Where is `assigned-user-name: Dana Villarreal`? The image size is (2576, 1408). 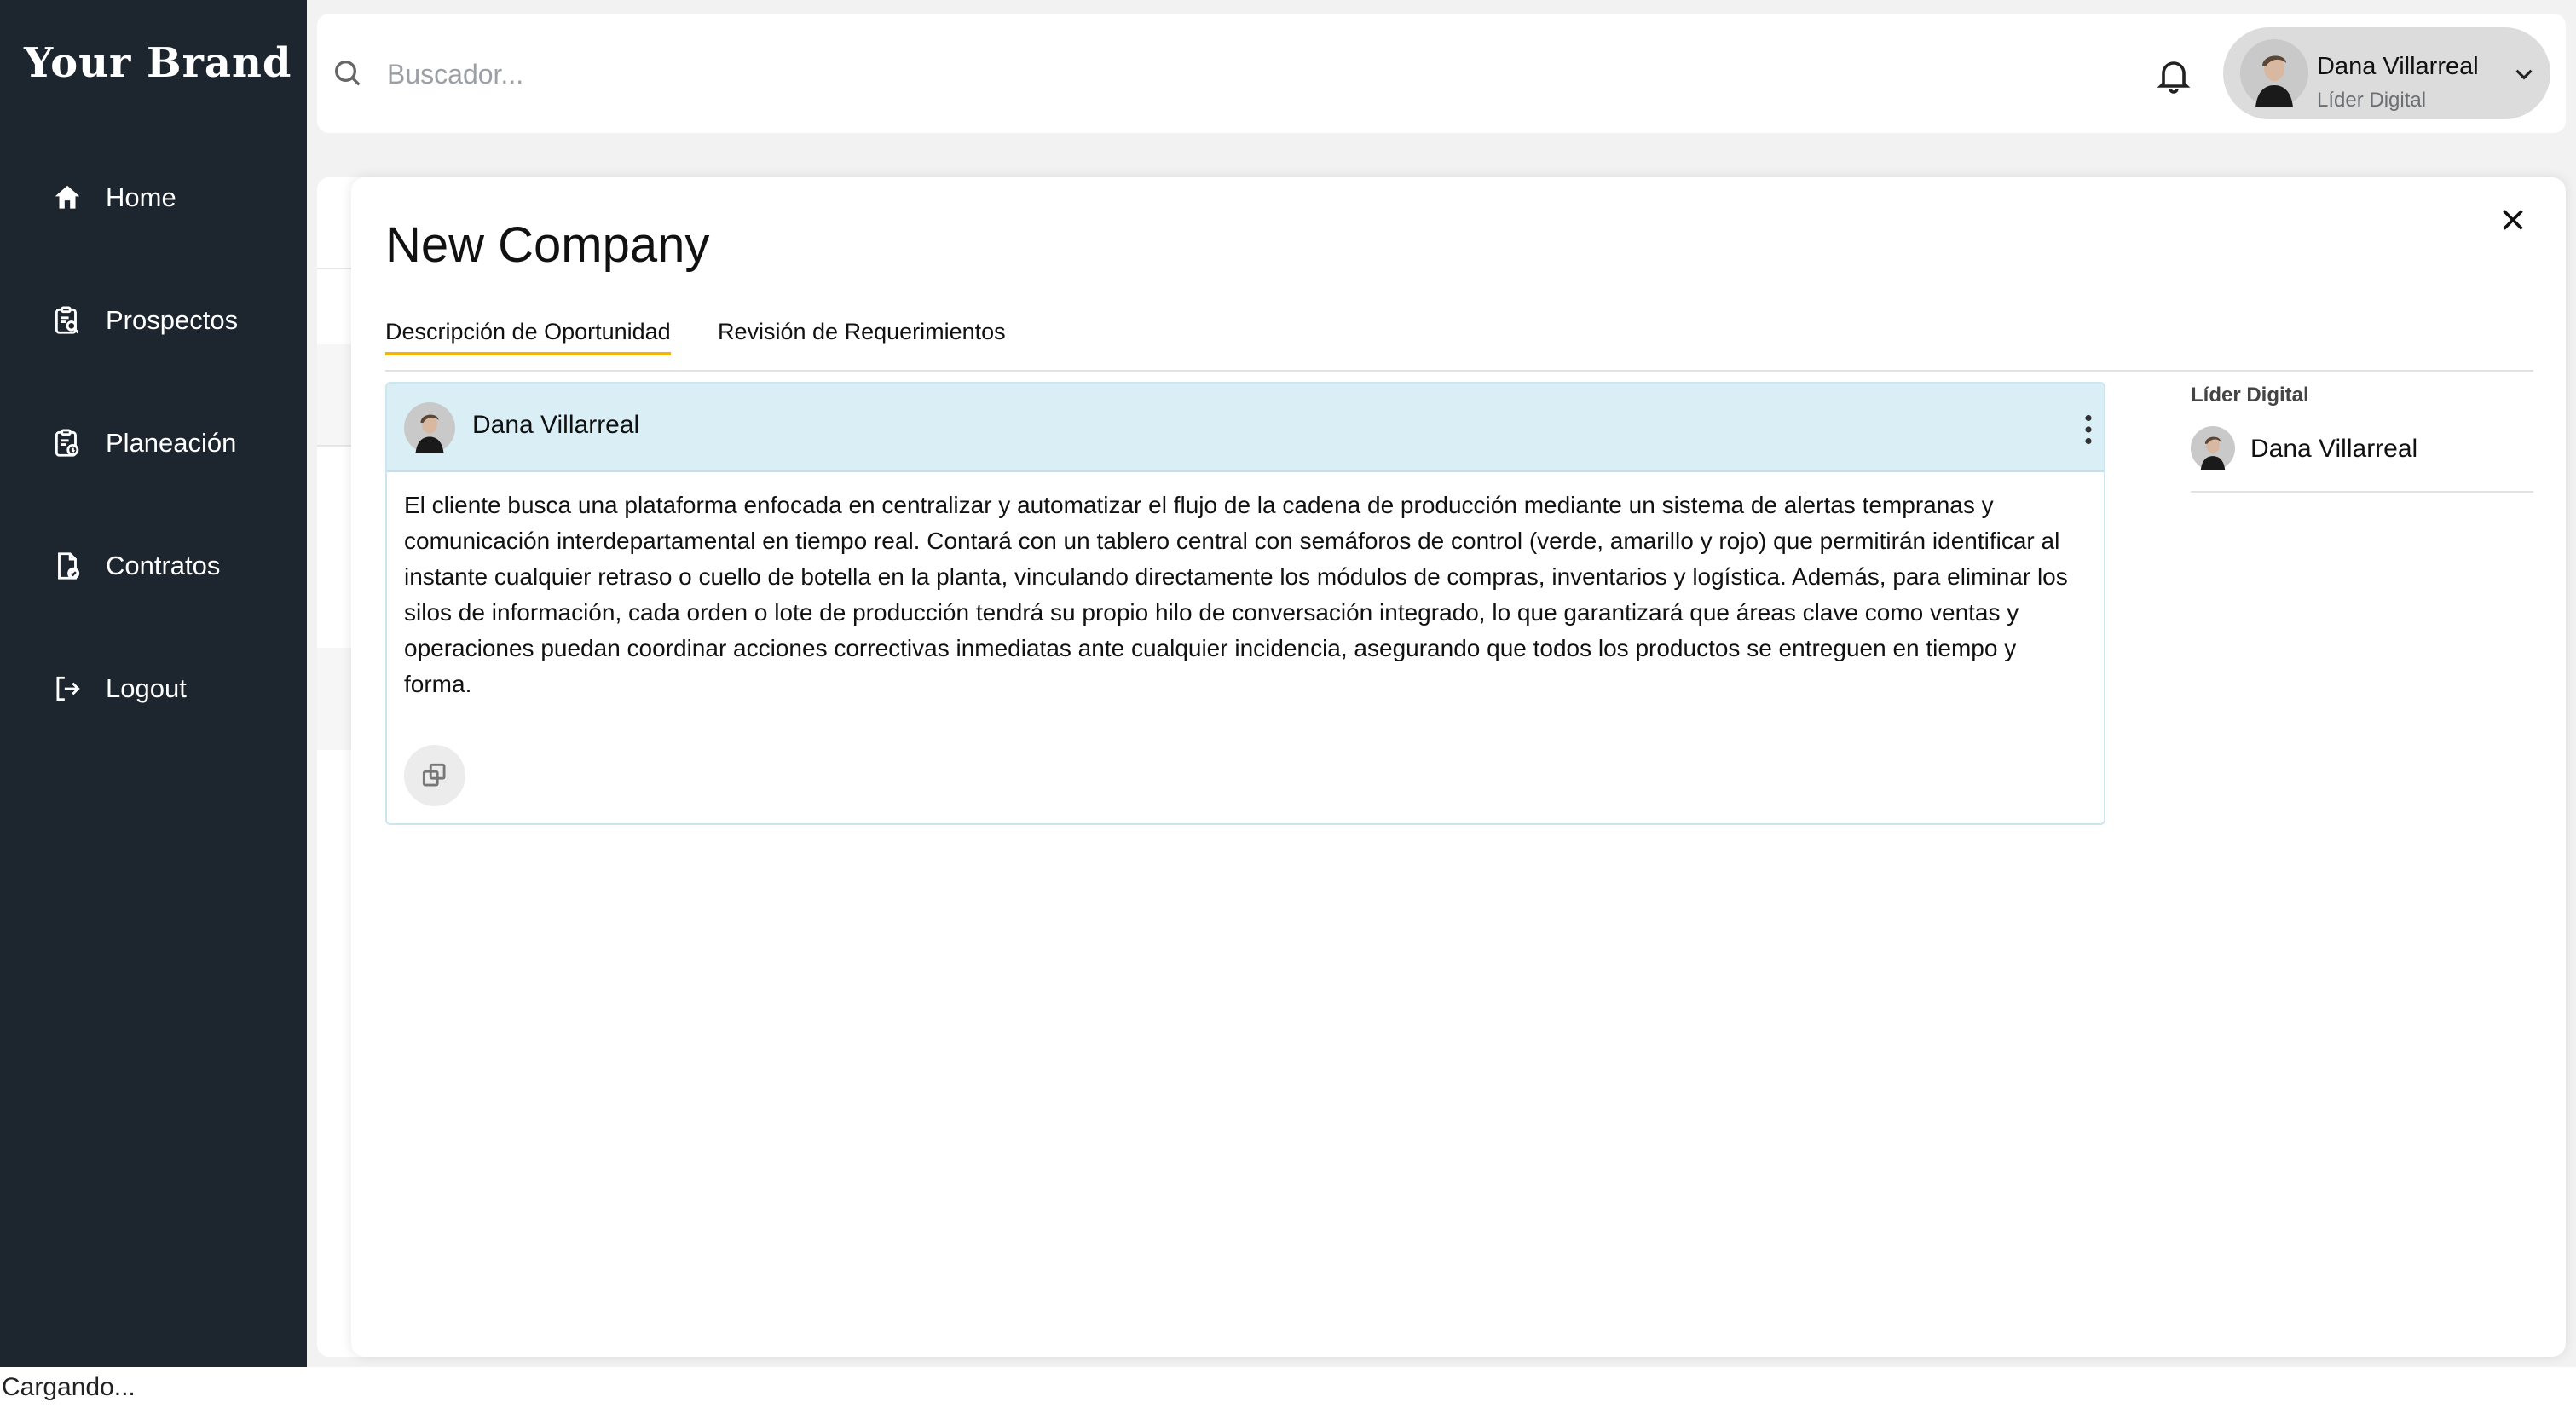 assigned-user-name: Dana Villarreal is located at coordinates (2334, 449).